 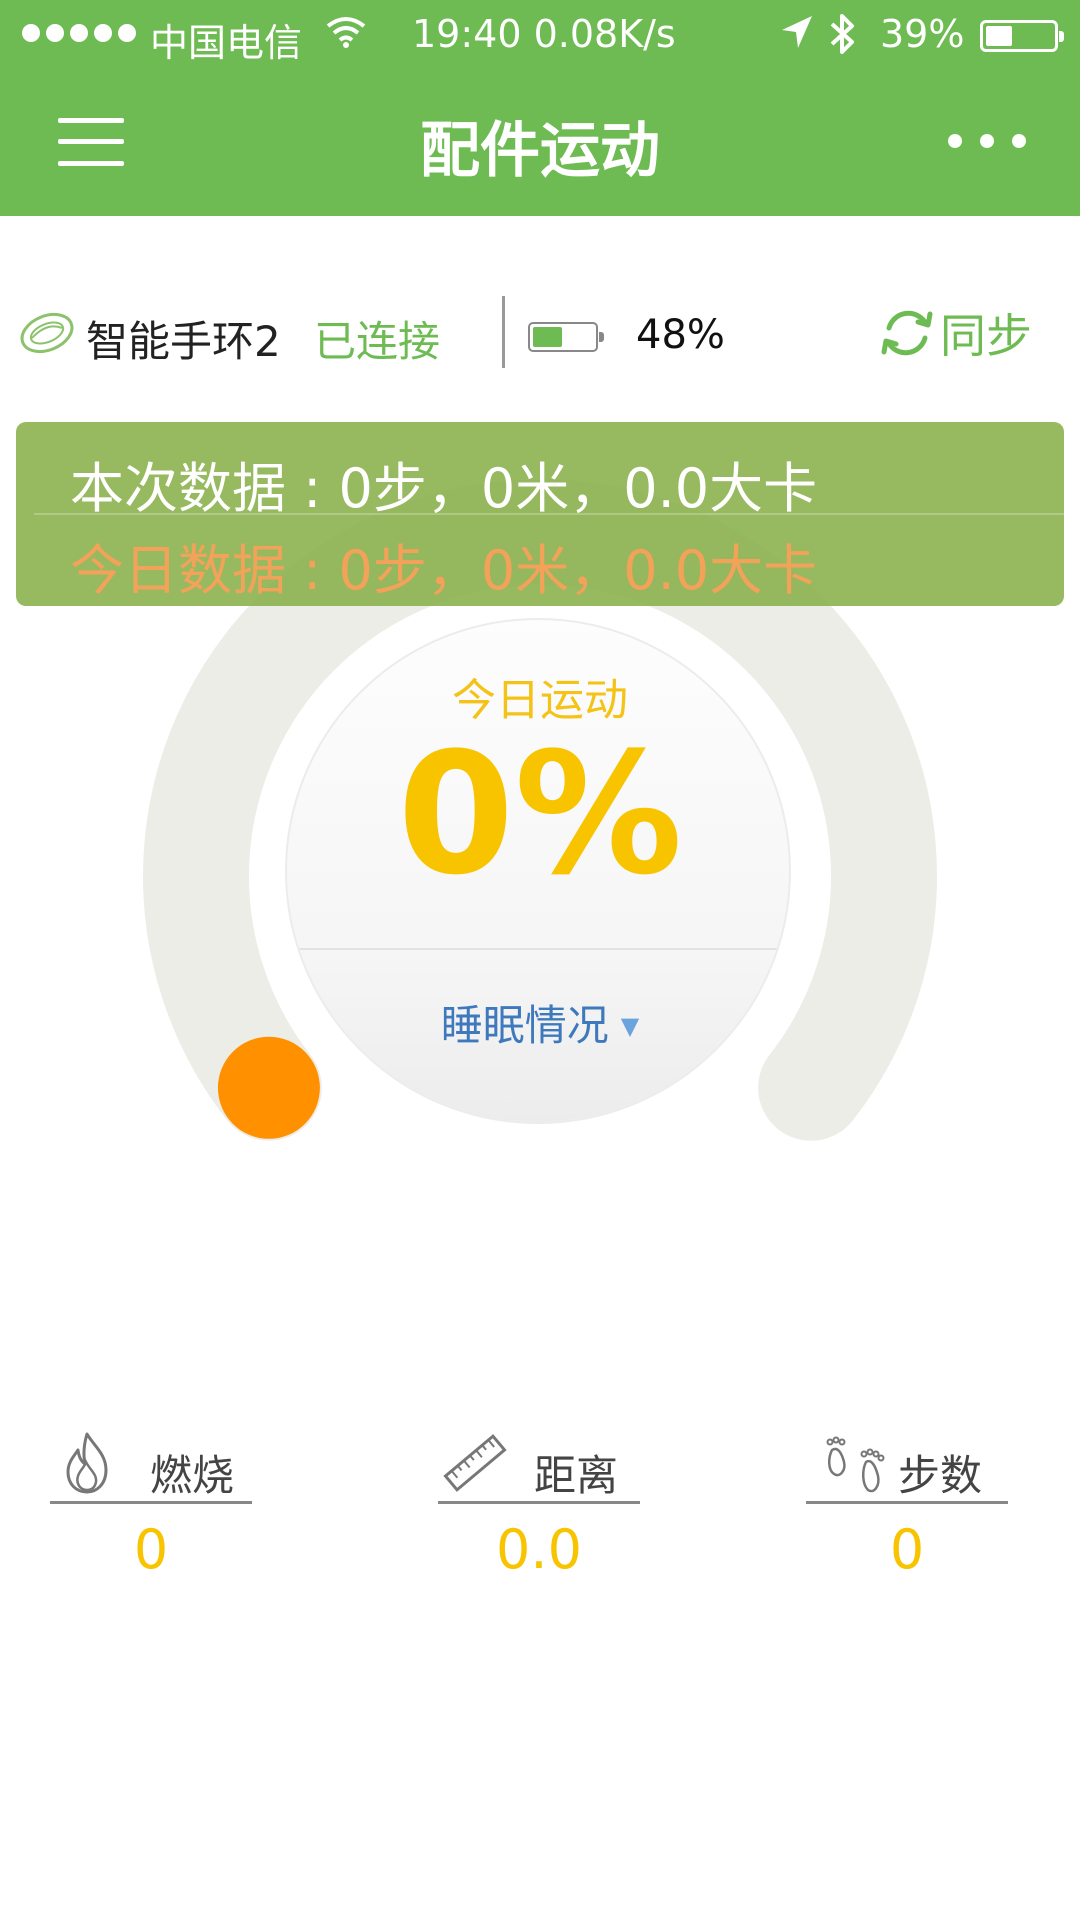 I want to click on footprints-icon, so click(x=855, y=1465).